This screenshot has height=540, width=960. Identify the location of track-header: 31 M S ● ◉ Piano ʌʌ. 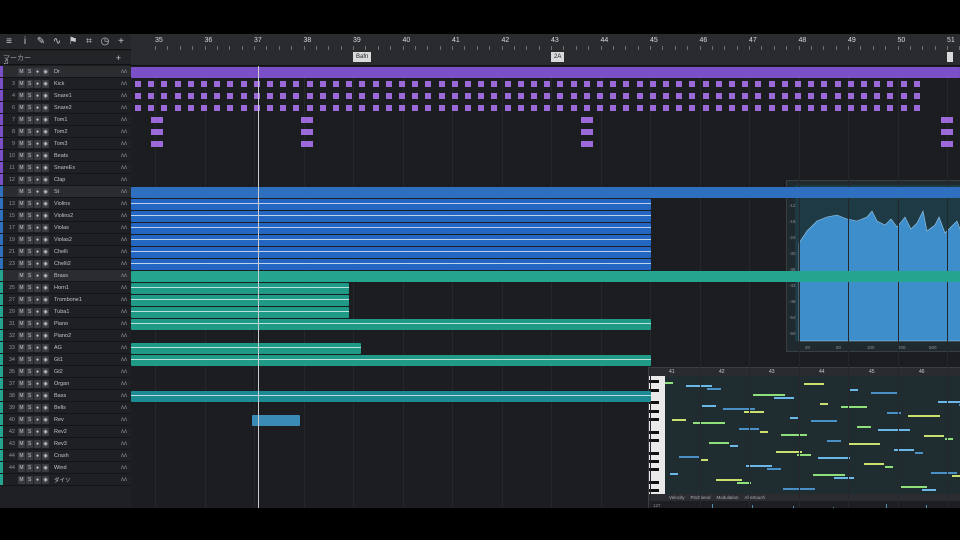
(65, 324).